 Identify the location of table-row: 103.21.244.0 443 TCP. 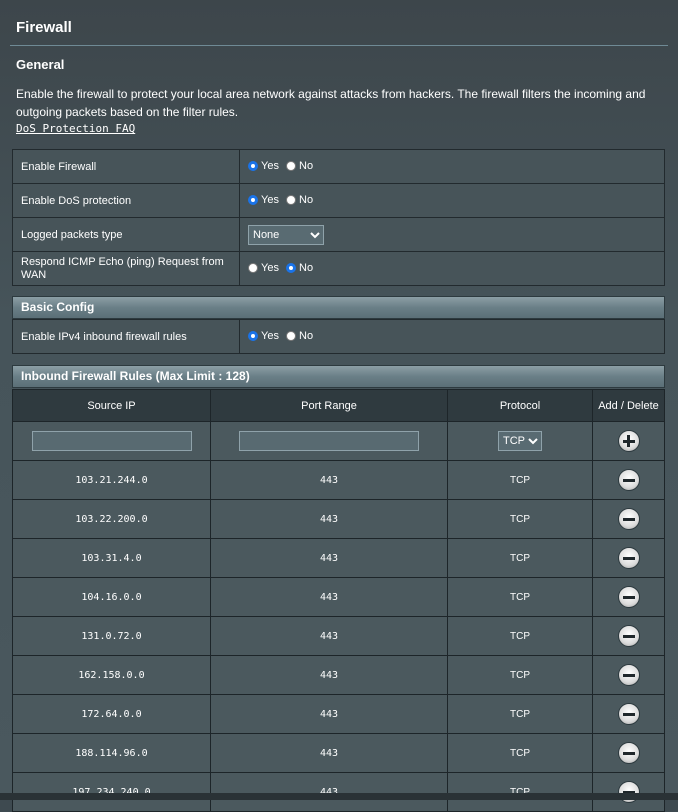
(338, 480).